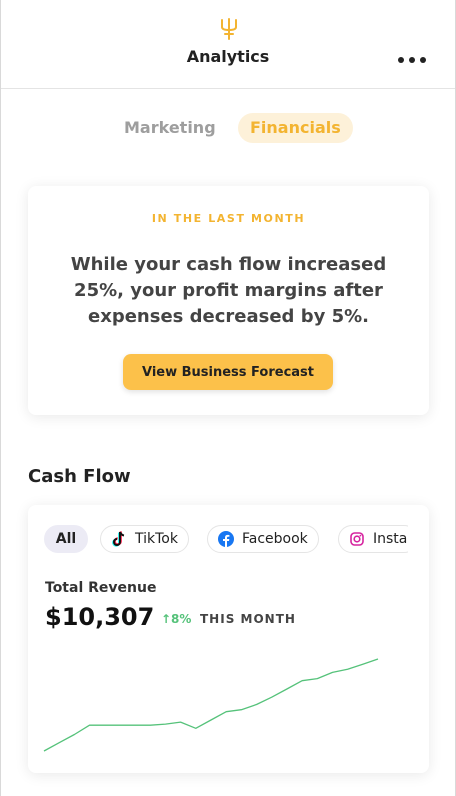 The height and width of the screenshot is (796, 456). What do you see at coordinates (295, 128) in the screenshot?
I see `tab-financials: Financials` at bounding box center [295, 128].